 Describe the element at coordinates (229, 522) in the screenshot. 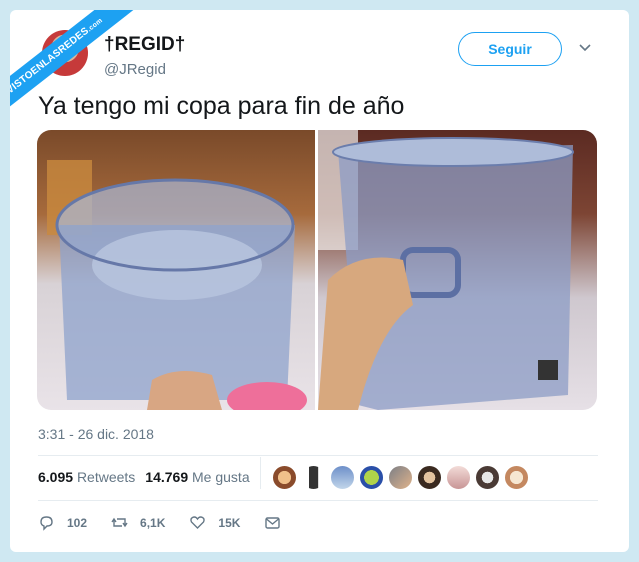

I see `like-count: 15K` at that location.